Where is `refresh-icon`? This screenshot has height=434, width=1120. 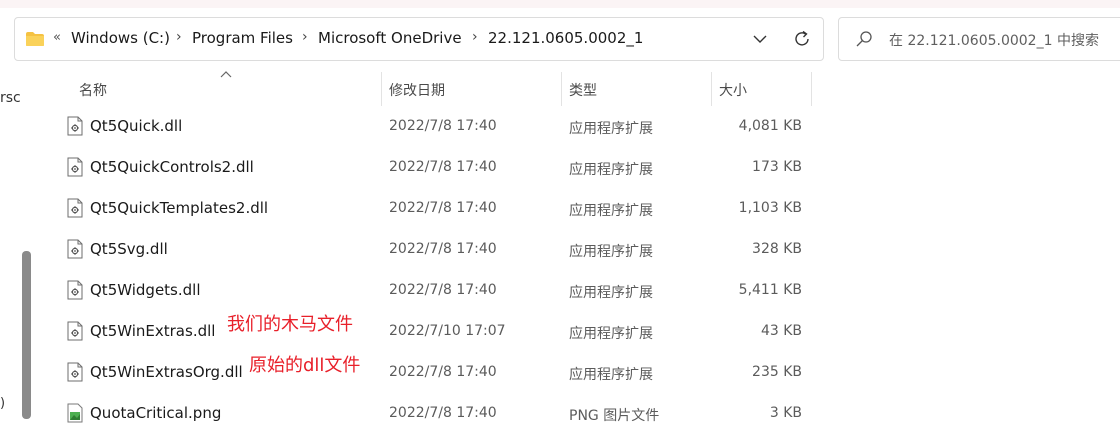 refresh-icon is located at coordinates (802, 39).